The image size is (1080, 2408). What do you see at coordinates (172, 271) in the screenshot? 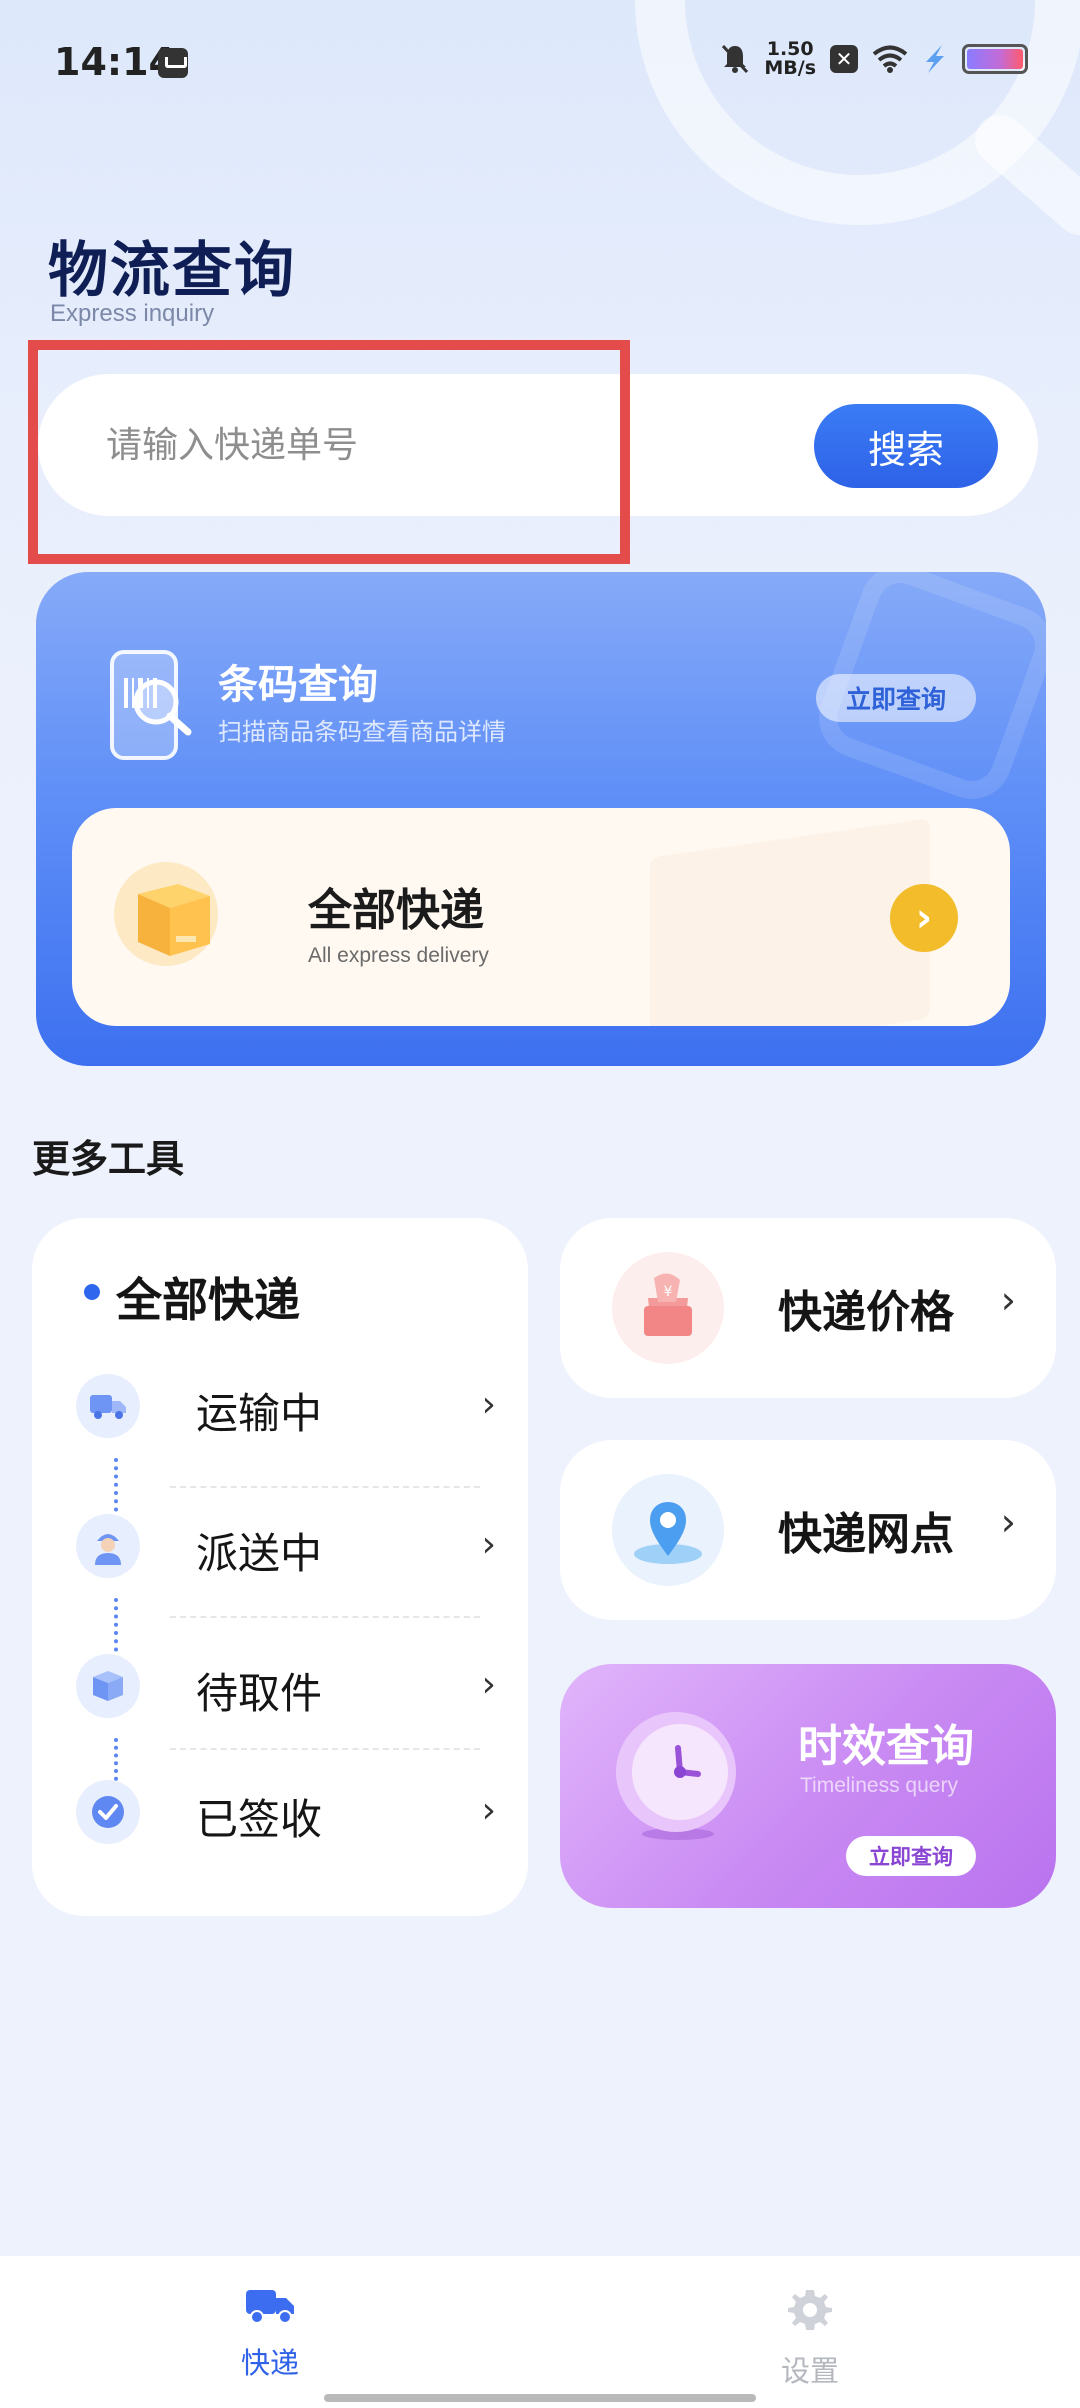
I see `page-title: 物流查询` at bounding box center [172, 271].